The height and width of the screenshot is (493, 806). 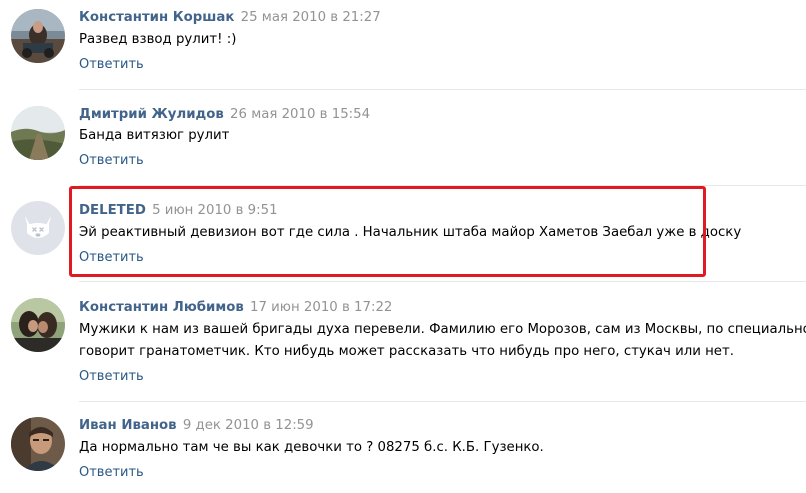 What do you see at coordinates (151, 114) in the screenshot?
I see `author-link: Дмитрий Жулидов` at bounding box center [151, 114].